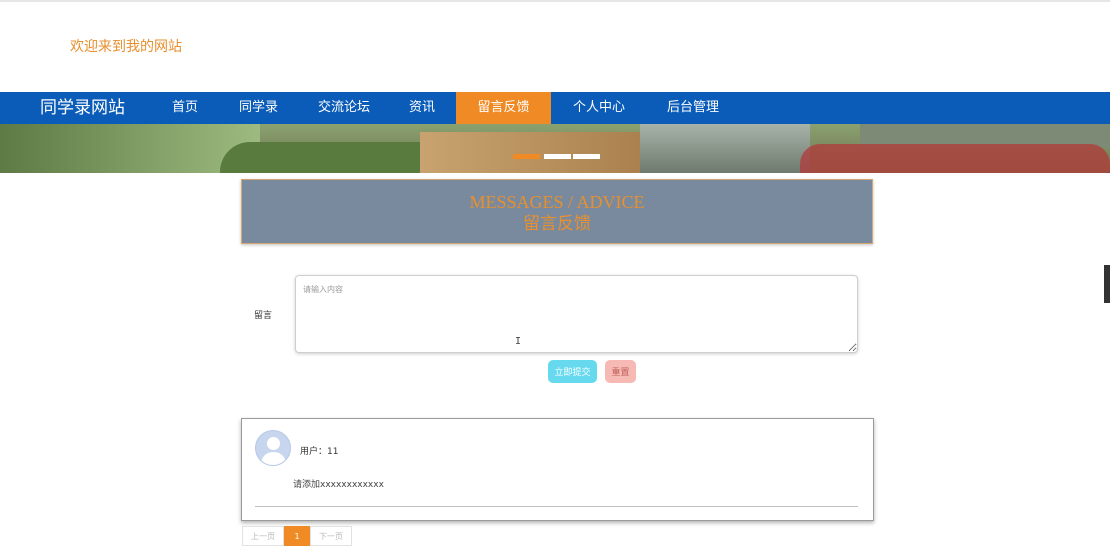 The image size is (1110, 555). Describe the element at coordinates (338, 485) in the screenshot. I see `message-content: 请添加xxxxxxxxxxxx` at that location.